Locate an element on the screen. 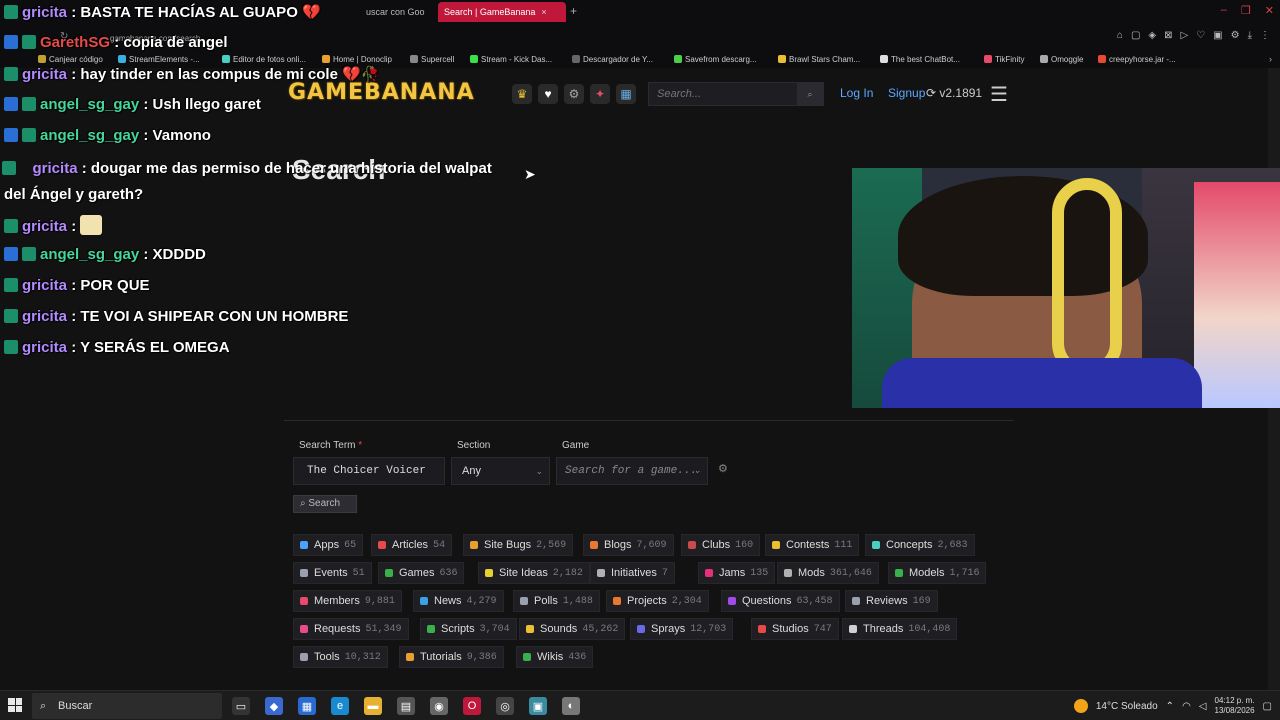 This screenshot has width=1280, height=720. section-chip: Reviews 169 is located at coordinates (891, 601).